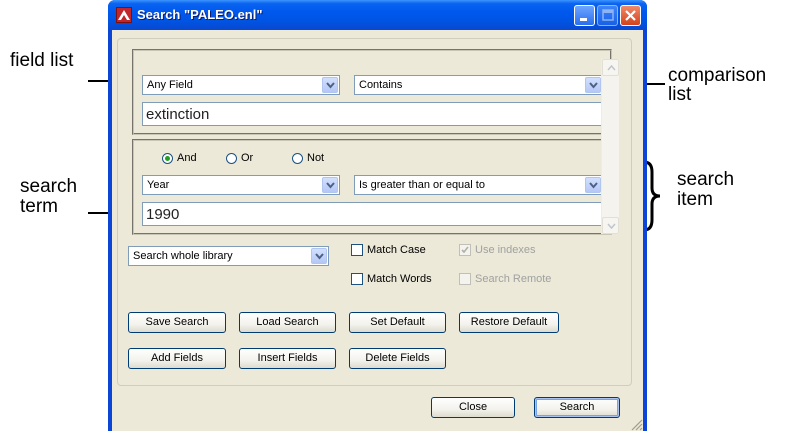 This screenshot has width=807, height=431. Describe the element at coordinates (187, 158) in the screenshot. I see `radio-and-label: And` at that location.